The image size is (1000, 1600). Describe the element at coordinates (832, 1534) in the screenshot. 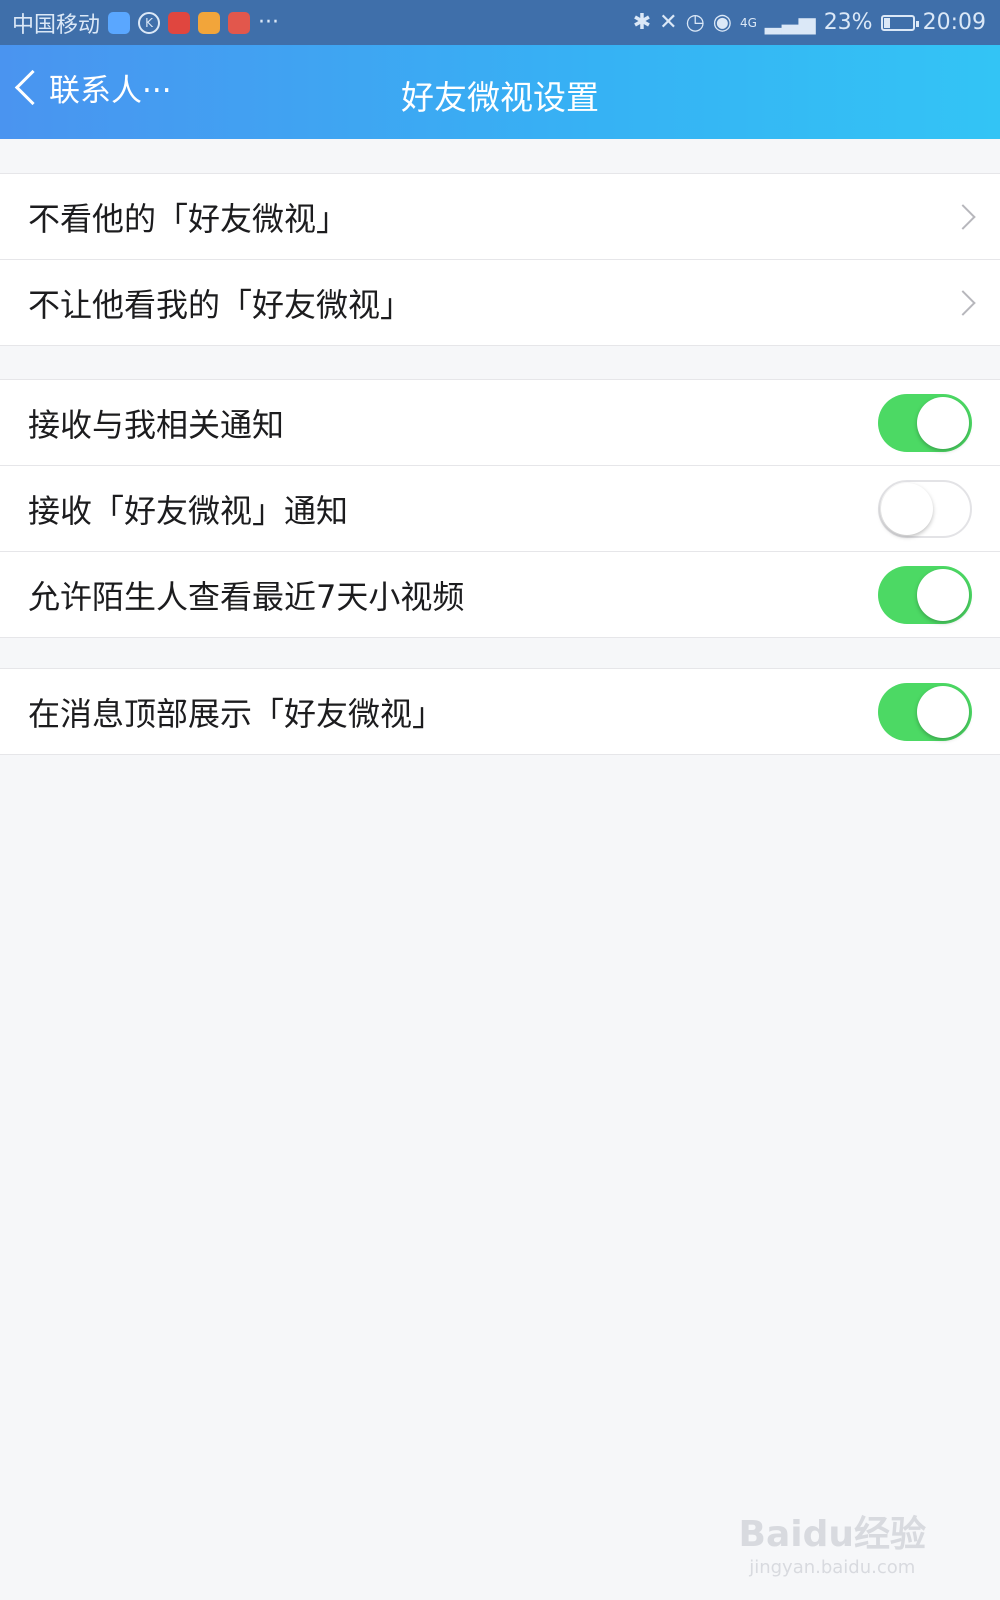

I see `watermark-logo-text: Baidu经验` at that location.